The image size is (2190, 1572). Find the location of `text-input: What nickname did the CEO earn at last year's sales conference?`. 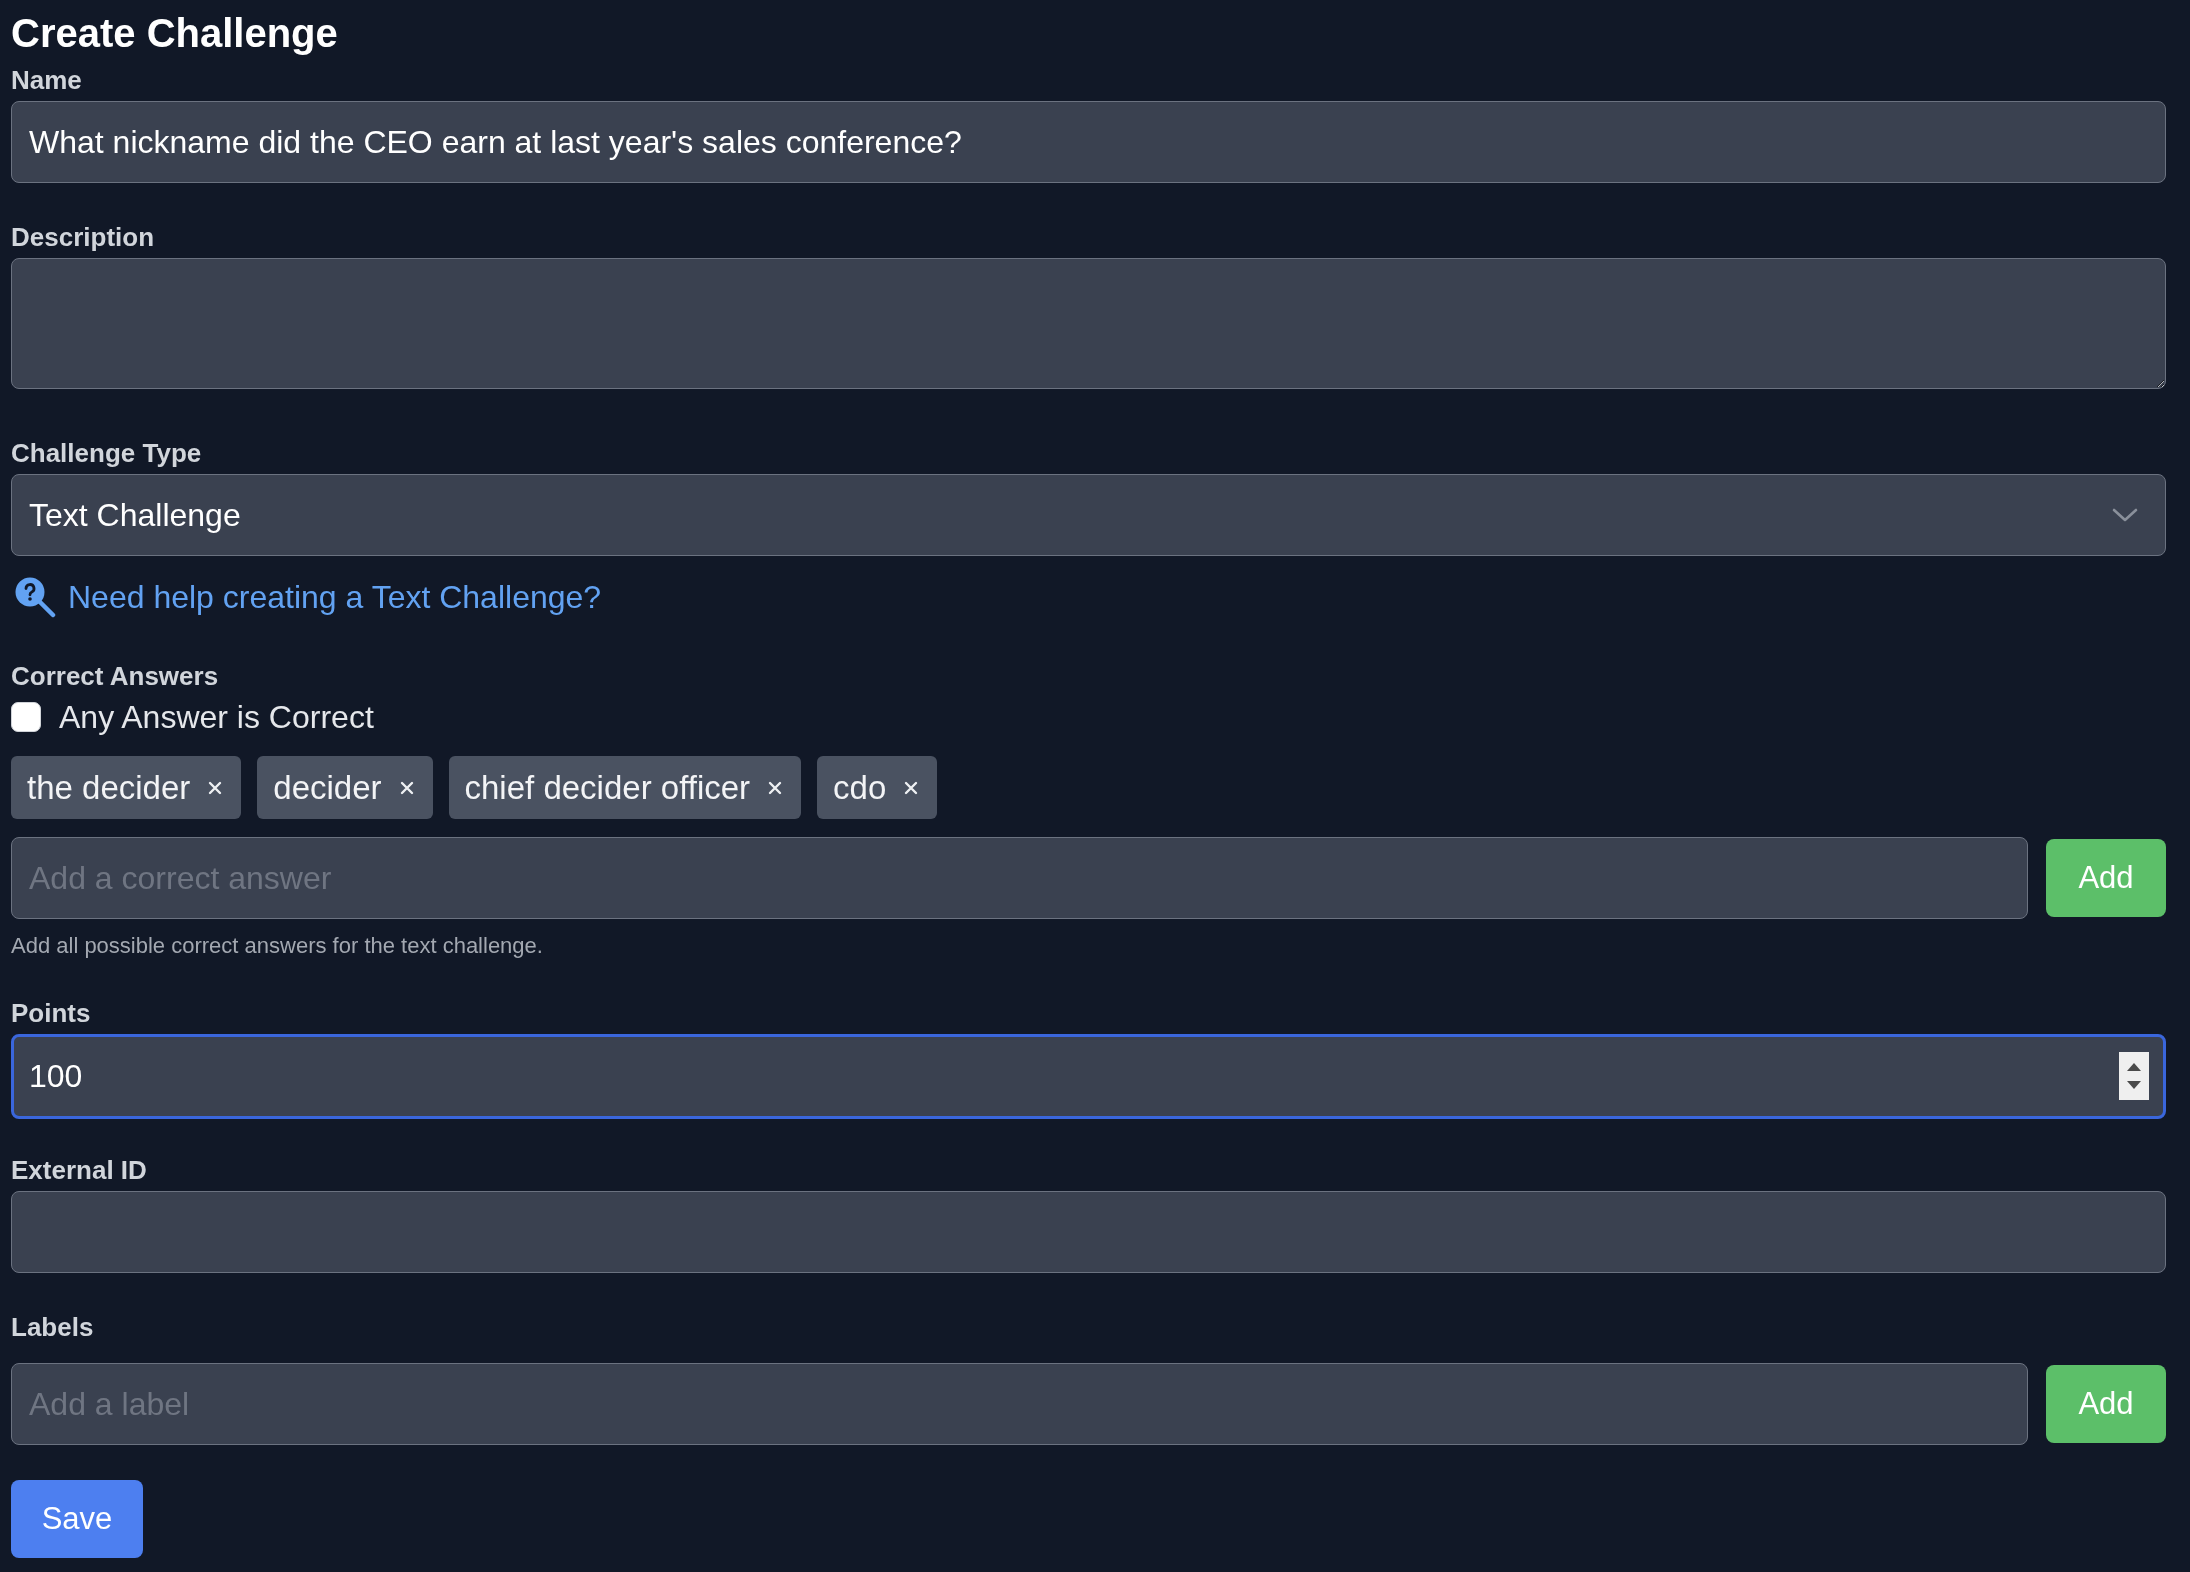

text-input: What nickname did the CEO earn at last year's sales conference? is located at coordinates (1088, 142).